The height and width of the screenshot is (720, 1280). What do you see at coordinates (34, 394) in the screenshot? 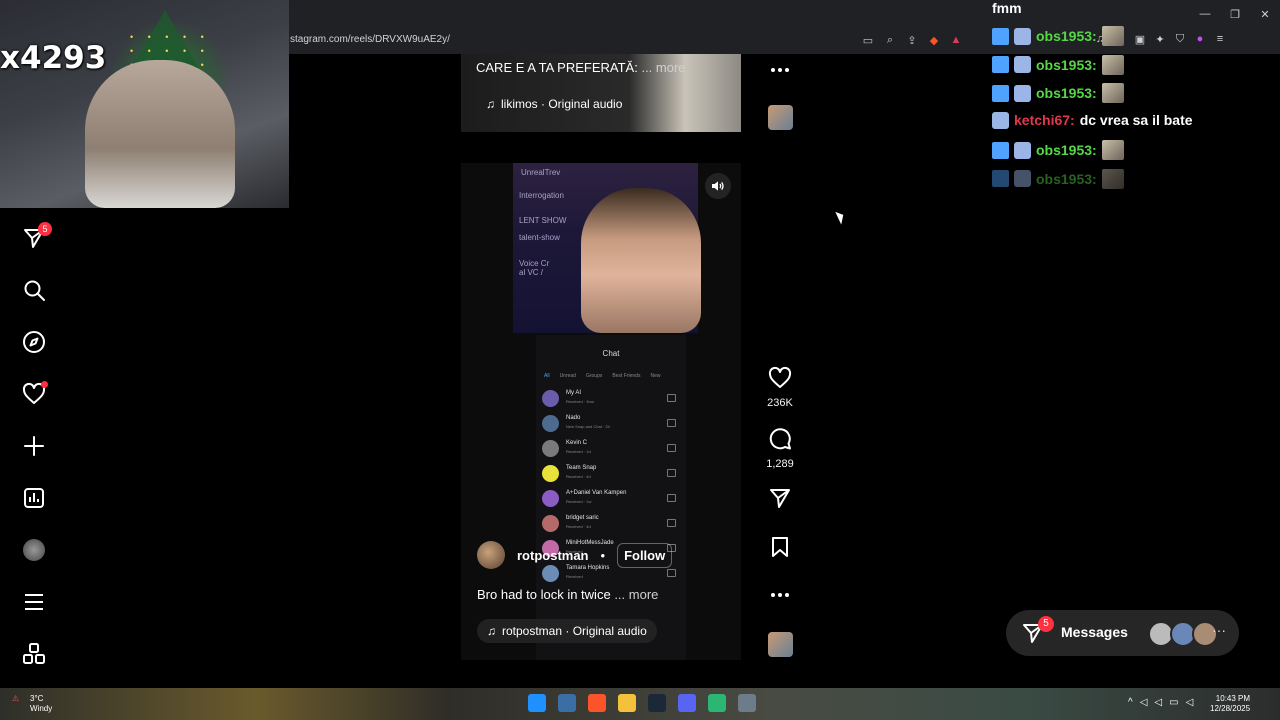
I see `nav-notifications` at bounding box center [34, 394].